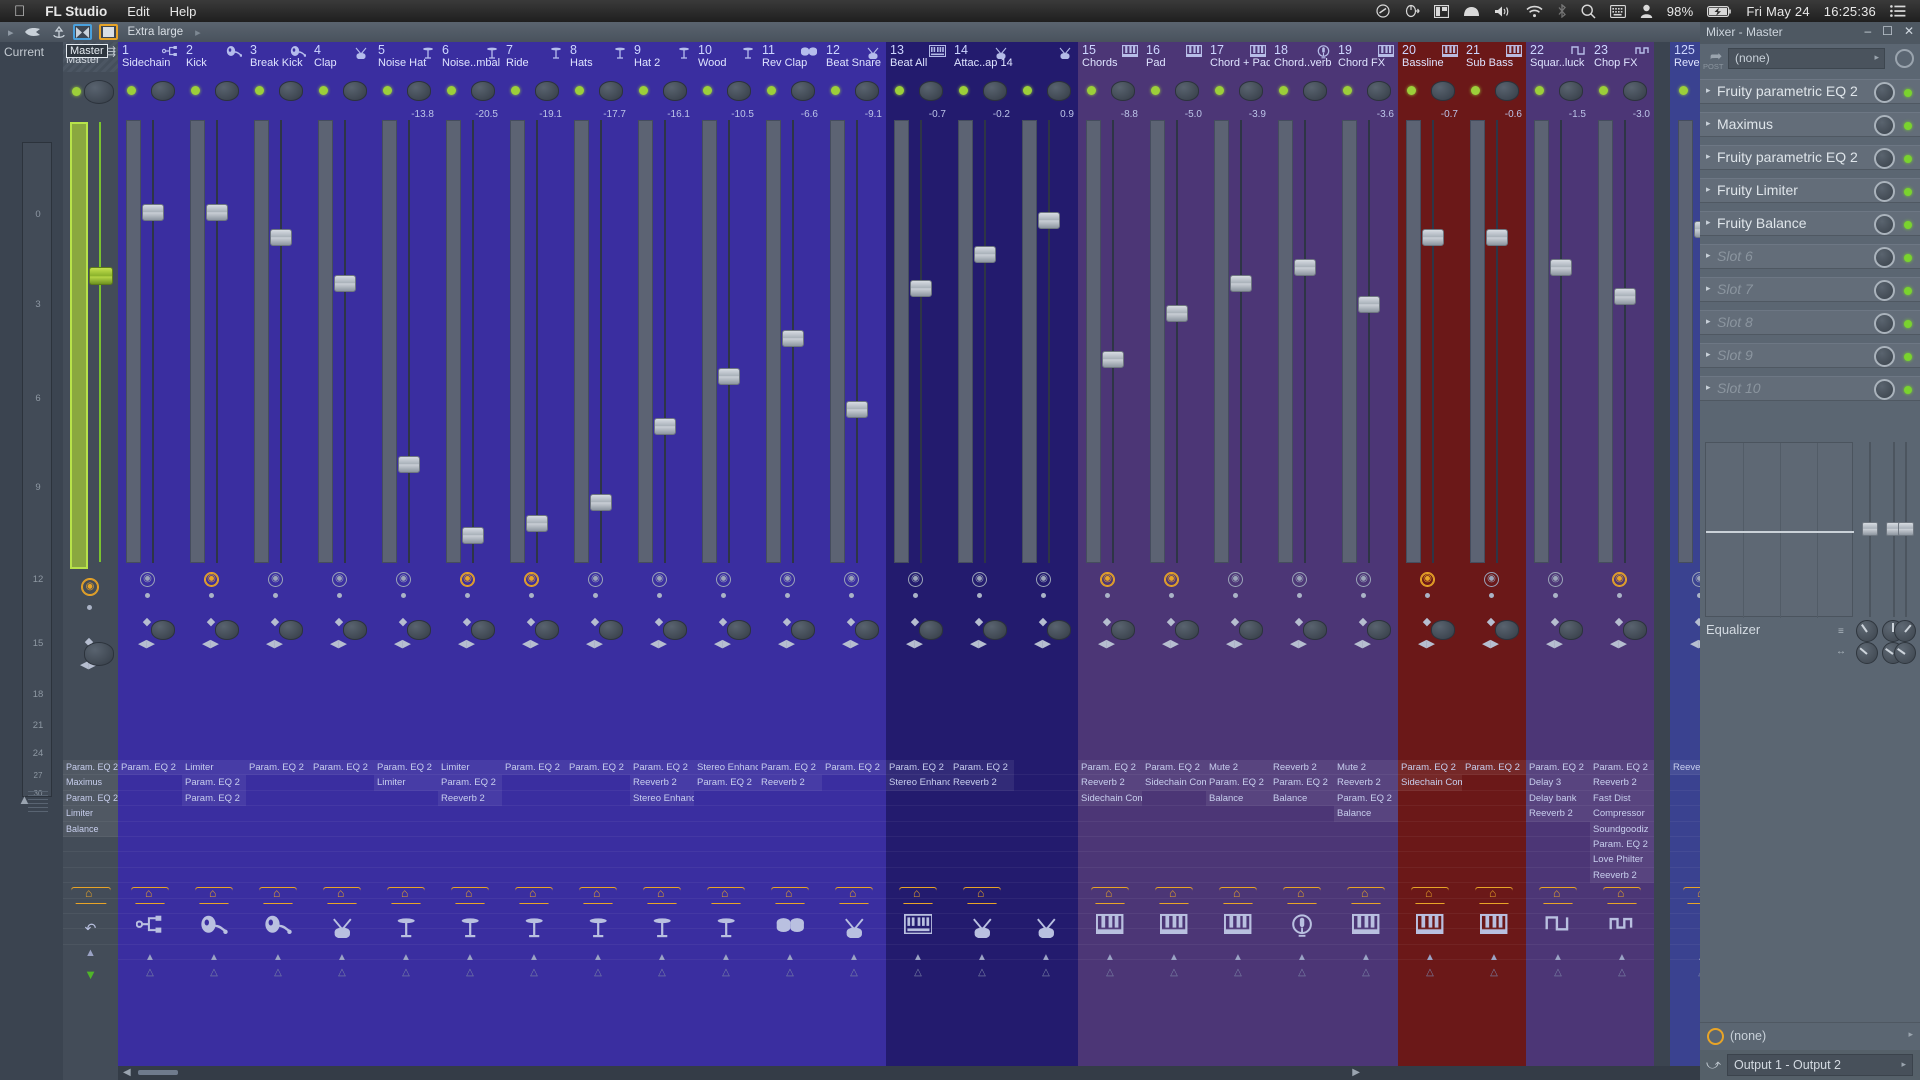 The image size is (1920, 1080). What do you see at coordinates (1412, 11) in the screenshot?
I see `mouse-icon` at bounding box center [1412, 11].